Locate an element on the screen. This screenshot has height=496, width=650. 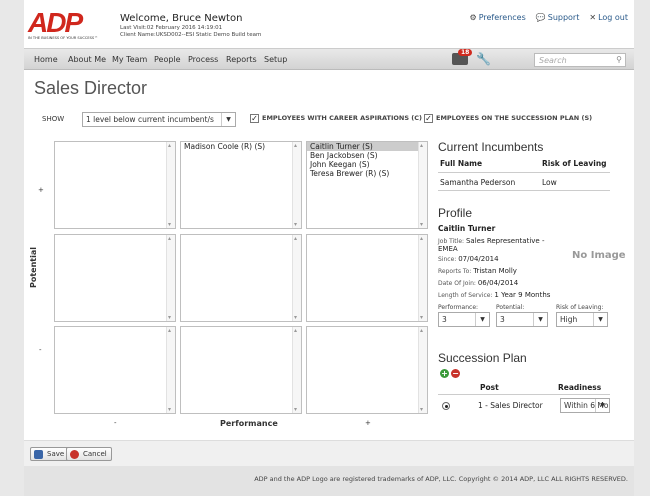
support-label: Support is located at coordinates (563, 17).